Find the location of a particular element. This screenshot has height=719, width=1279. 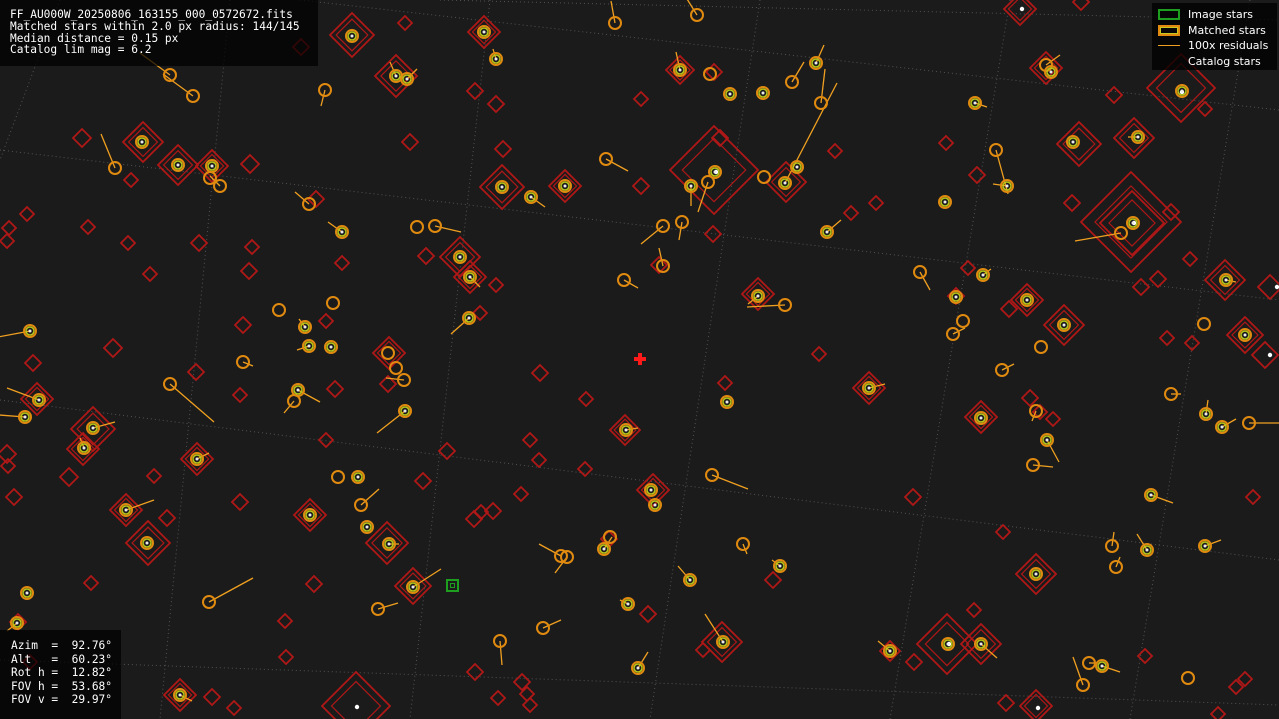

matched-star-swatch-icon is located at coordinates (1169, 30).